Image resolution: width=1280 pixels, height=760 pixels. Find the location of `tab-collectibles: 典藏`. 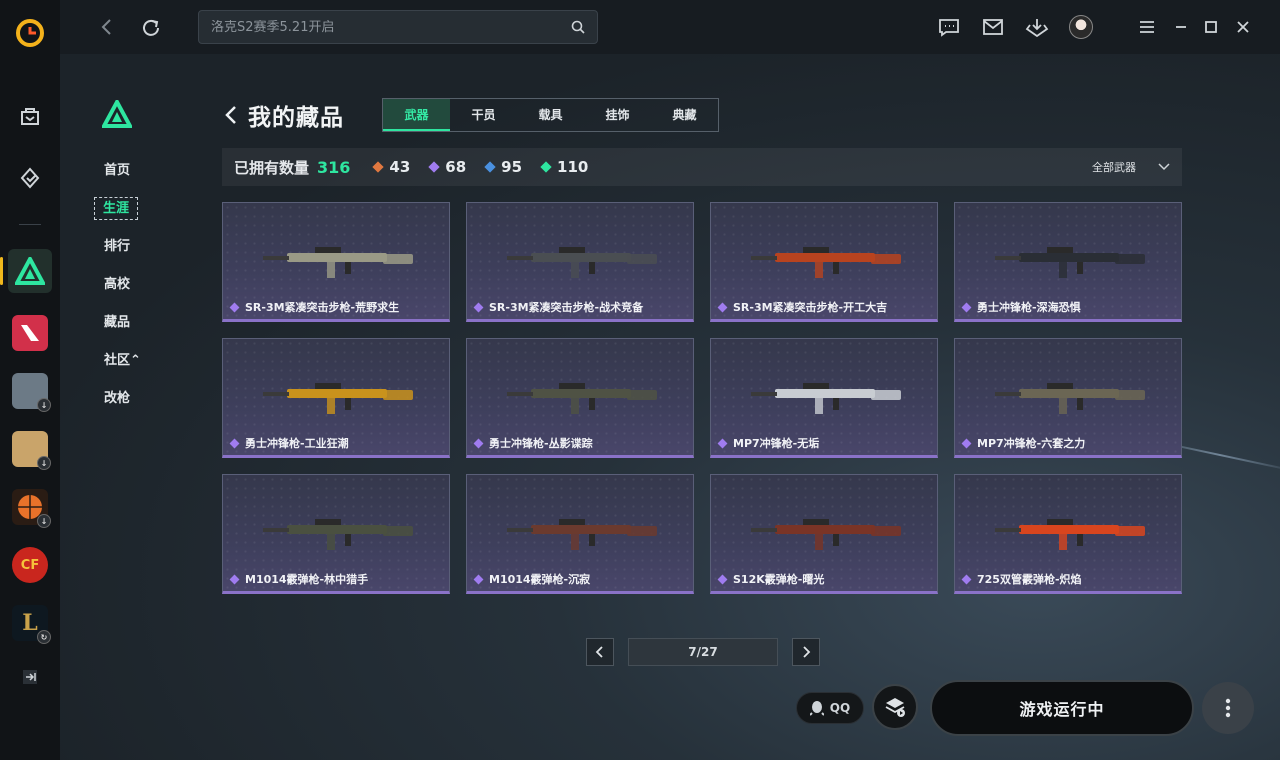

tab-collectibles: 典藏 is located at coordinates (684, 115).